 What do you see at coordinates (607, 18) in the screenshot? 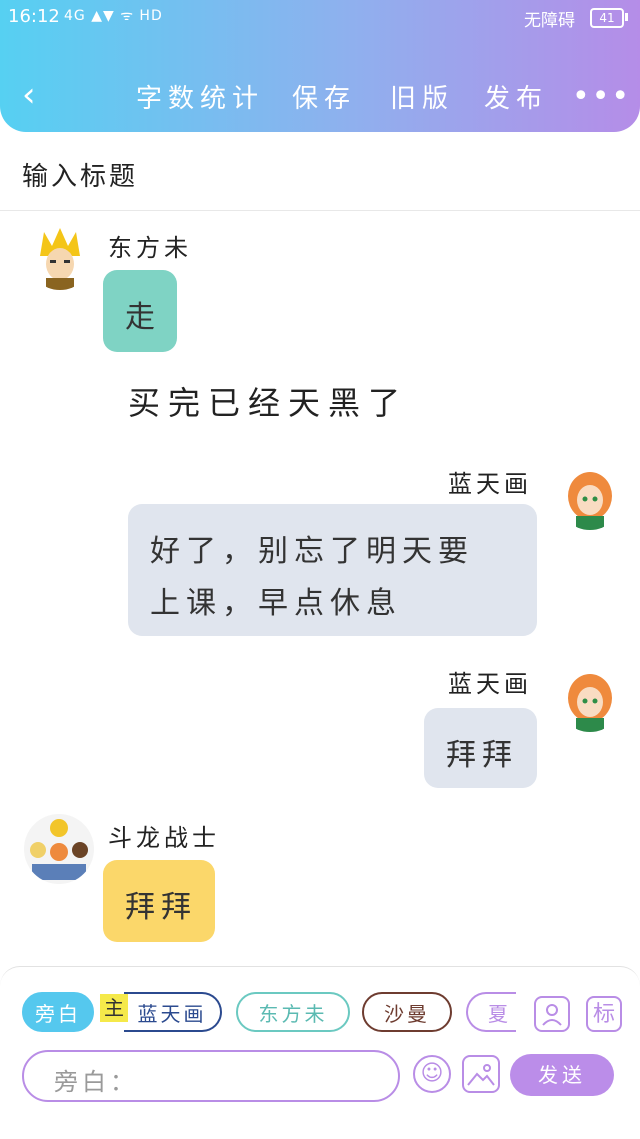
I see `battery-icon: 41` at bounding box center [607, 18].